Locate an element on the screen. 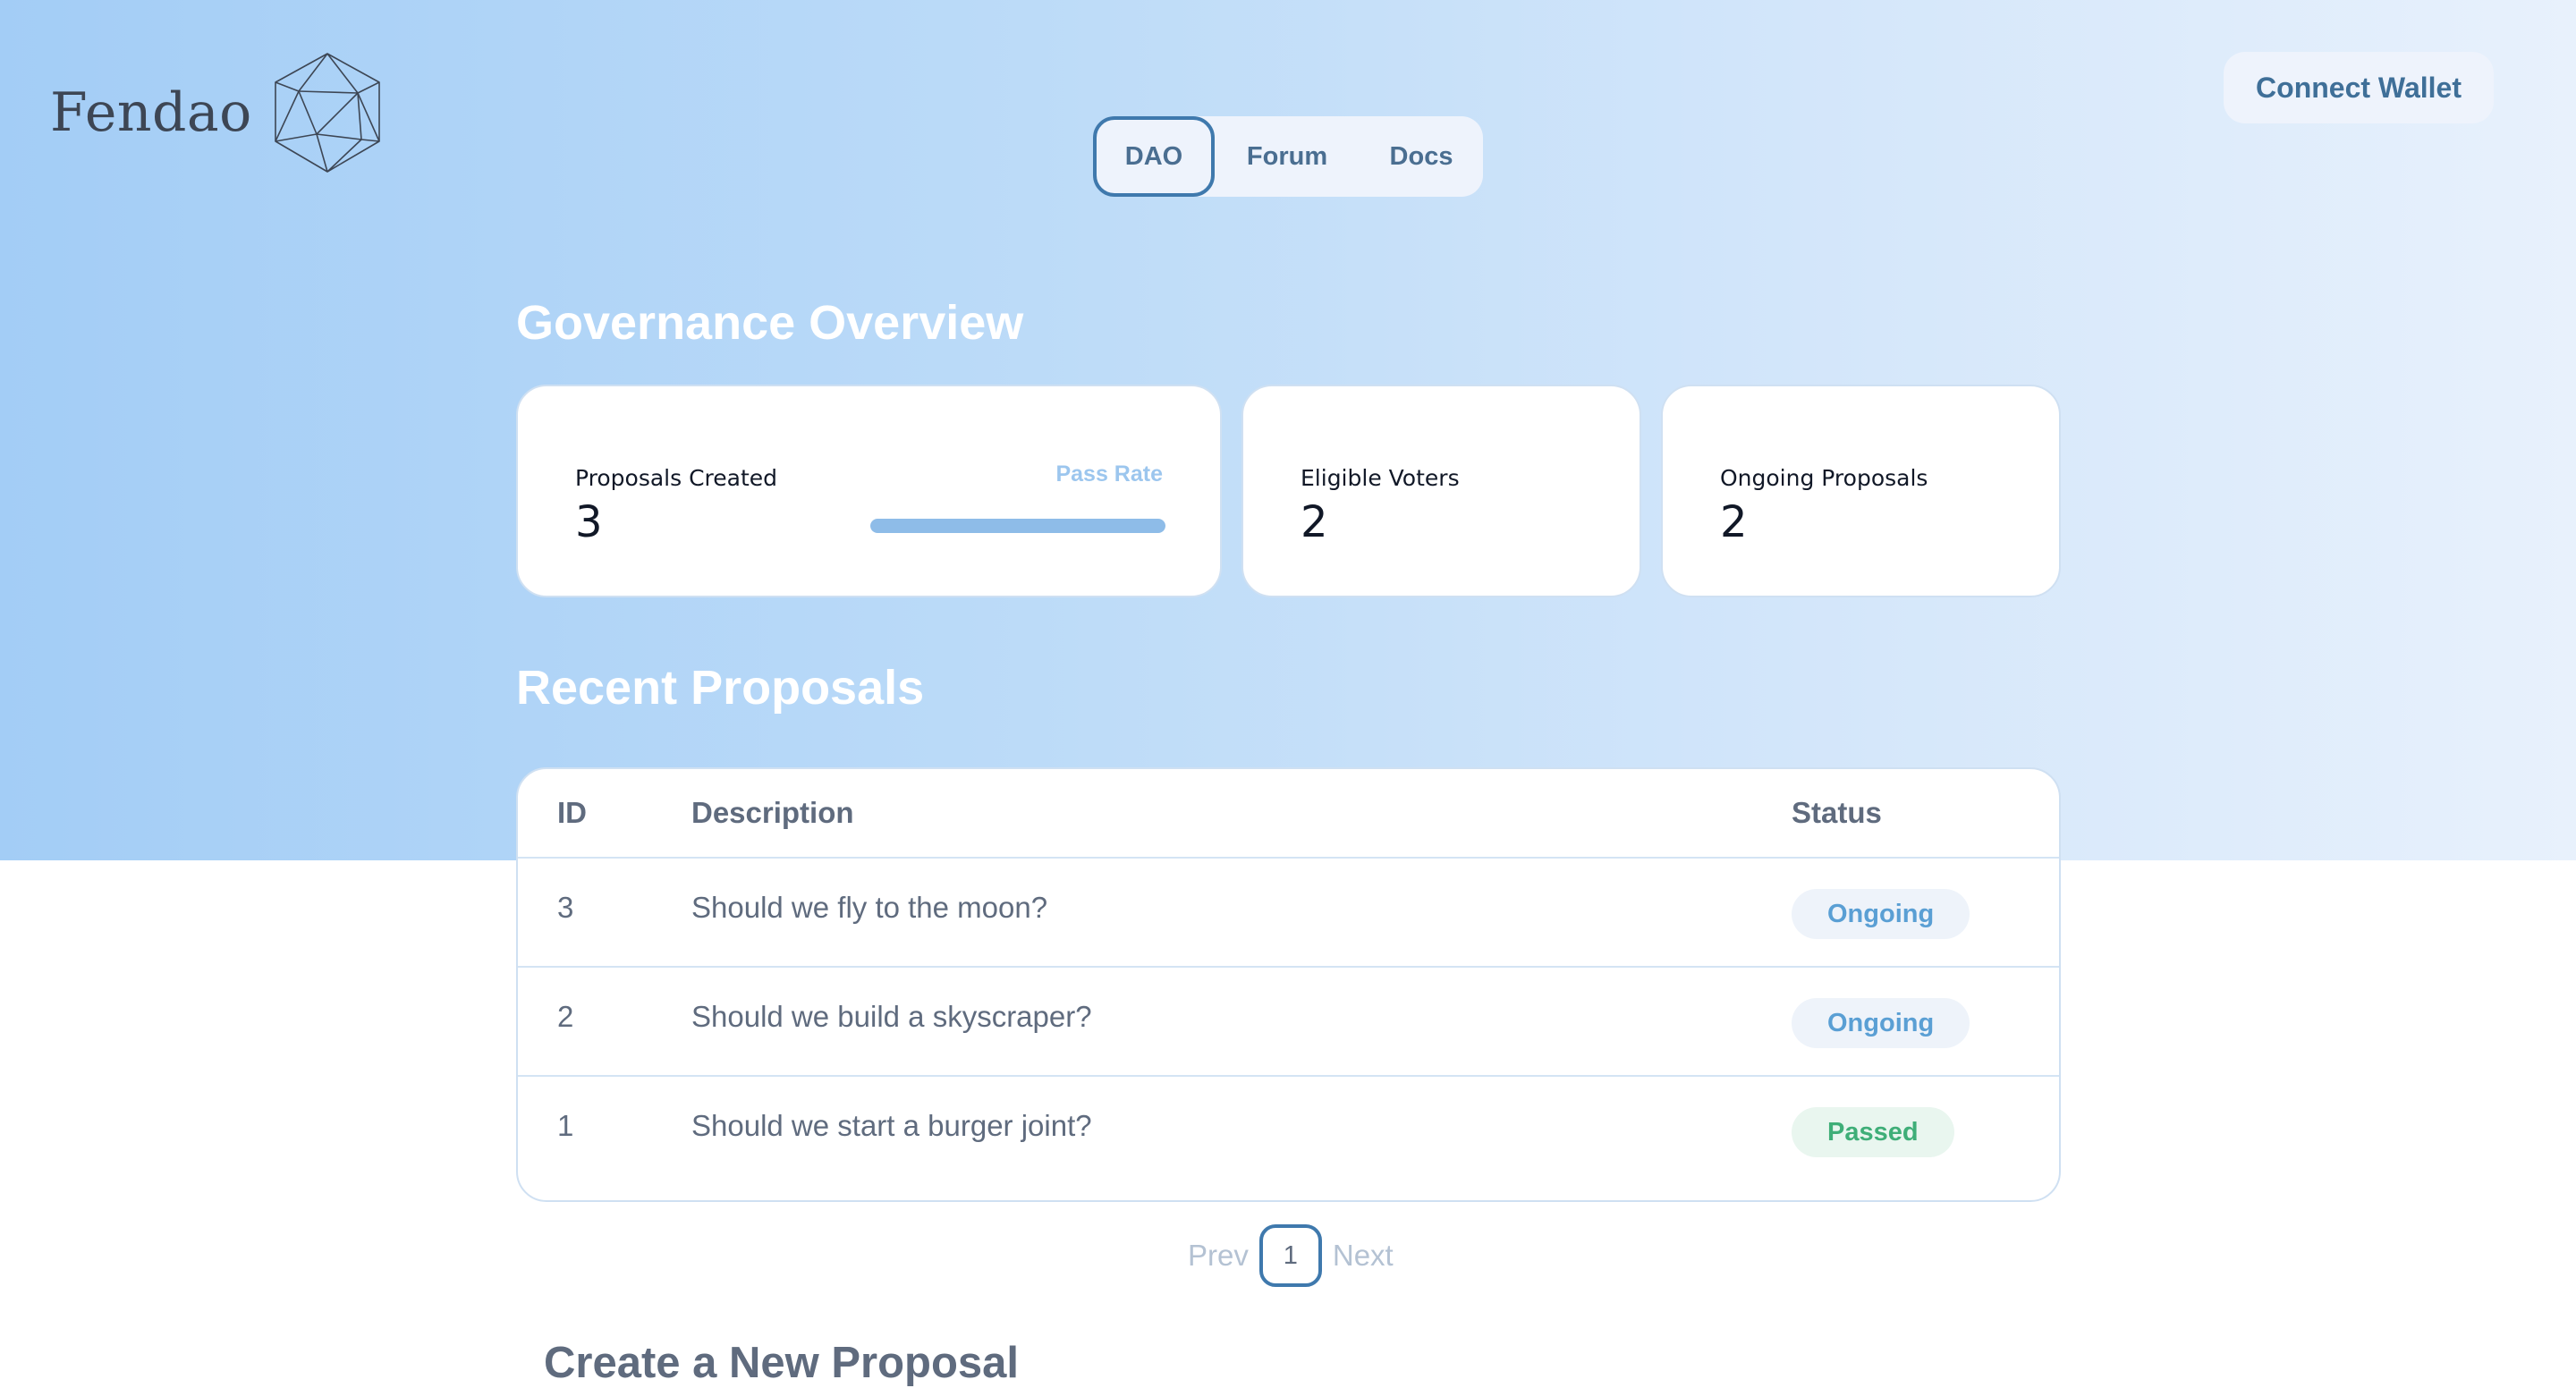  column-id-header: ID is located at coordinates (572, 813).